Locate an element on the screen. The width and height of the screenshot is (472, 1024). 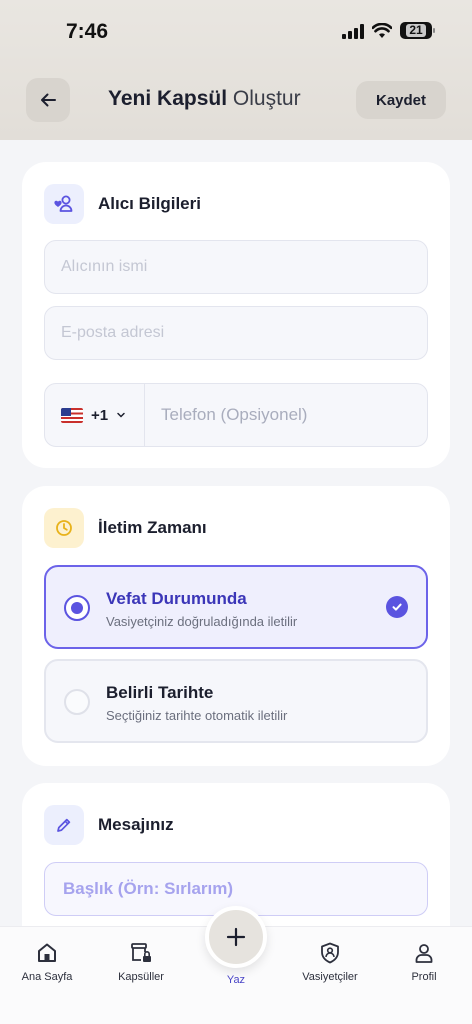
recipient-icon-box is located at coordinates (64, 204).